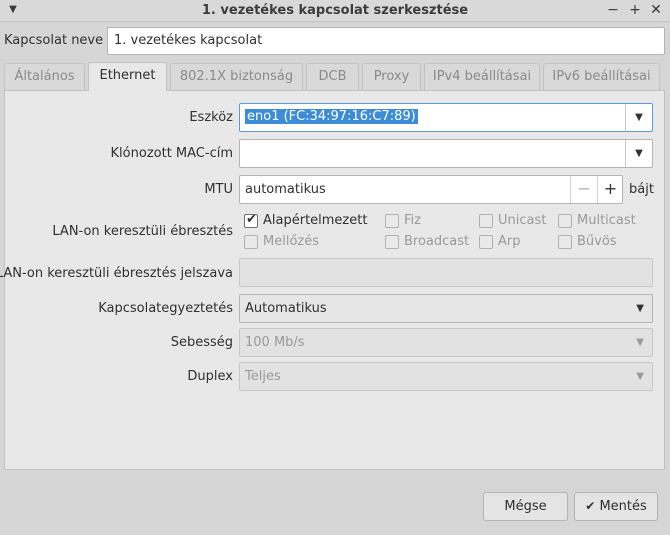 The image size is (670, 535). Describe the element at coordinates (285, 189) in the screenshot. I see `mtu-value: automatikus` at that location.